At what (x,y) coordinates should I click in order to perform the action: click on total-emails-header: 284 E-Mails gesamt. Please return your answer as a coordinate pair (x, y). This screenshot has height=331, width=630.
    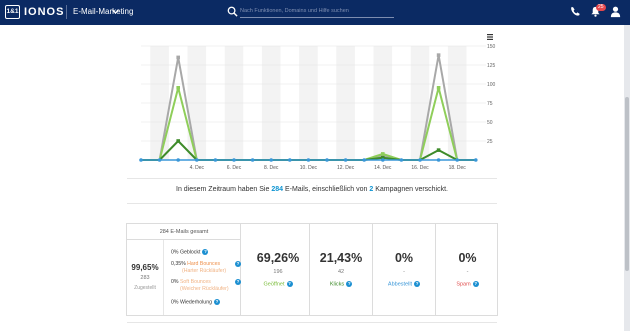
    Looking at the image, I should click on (184, 232).